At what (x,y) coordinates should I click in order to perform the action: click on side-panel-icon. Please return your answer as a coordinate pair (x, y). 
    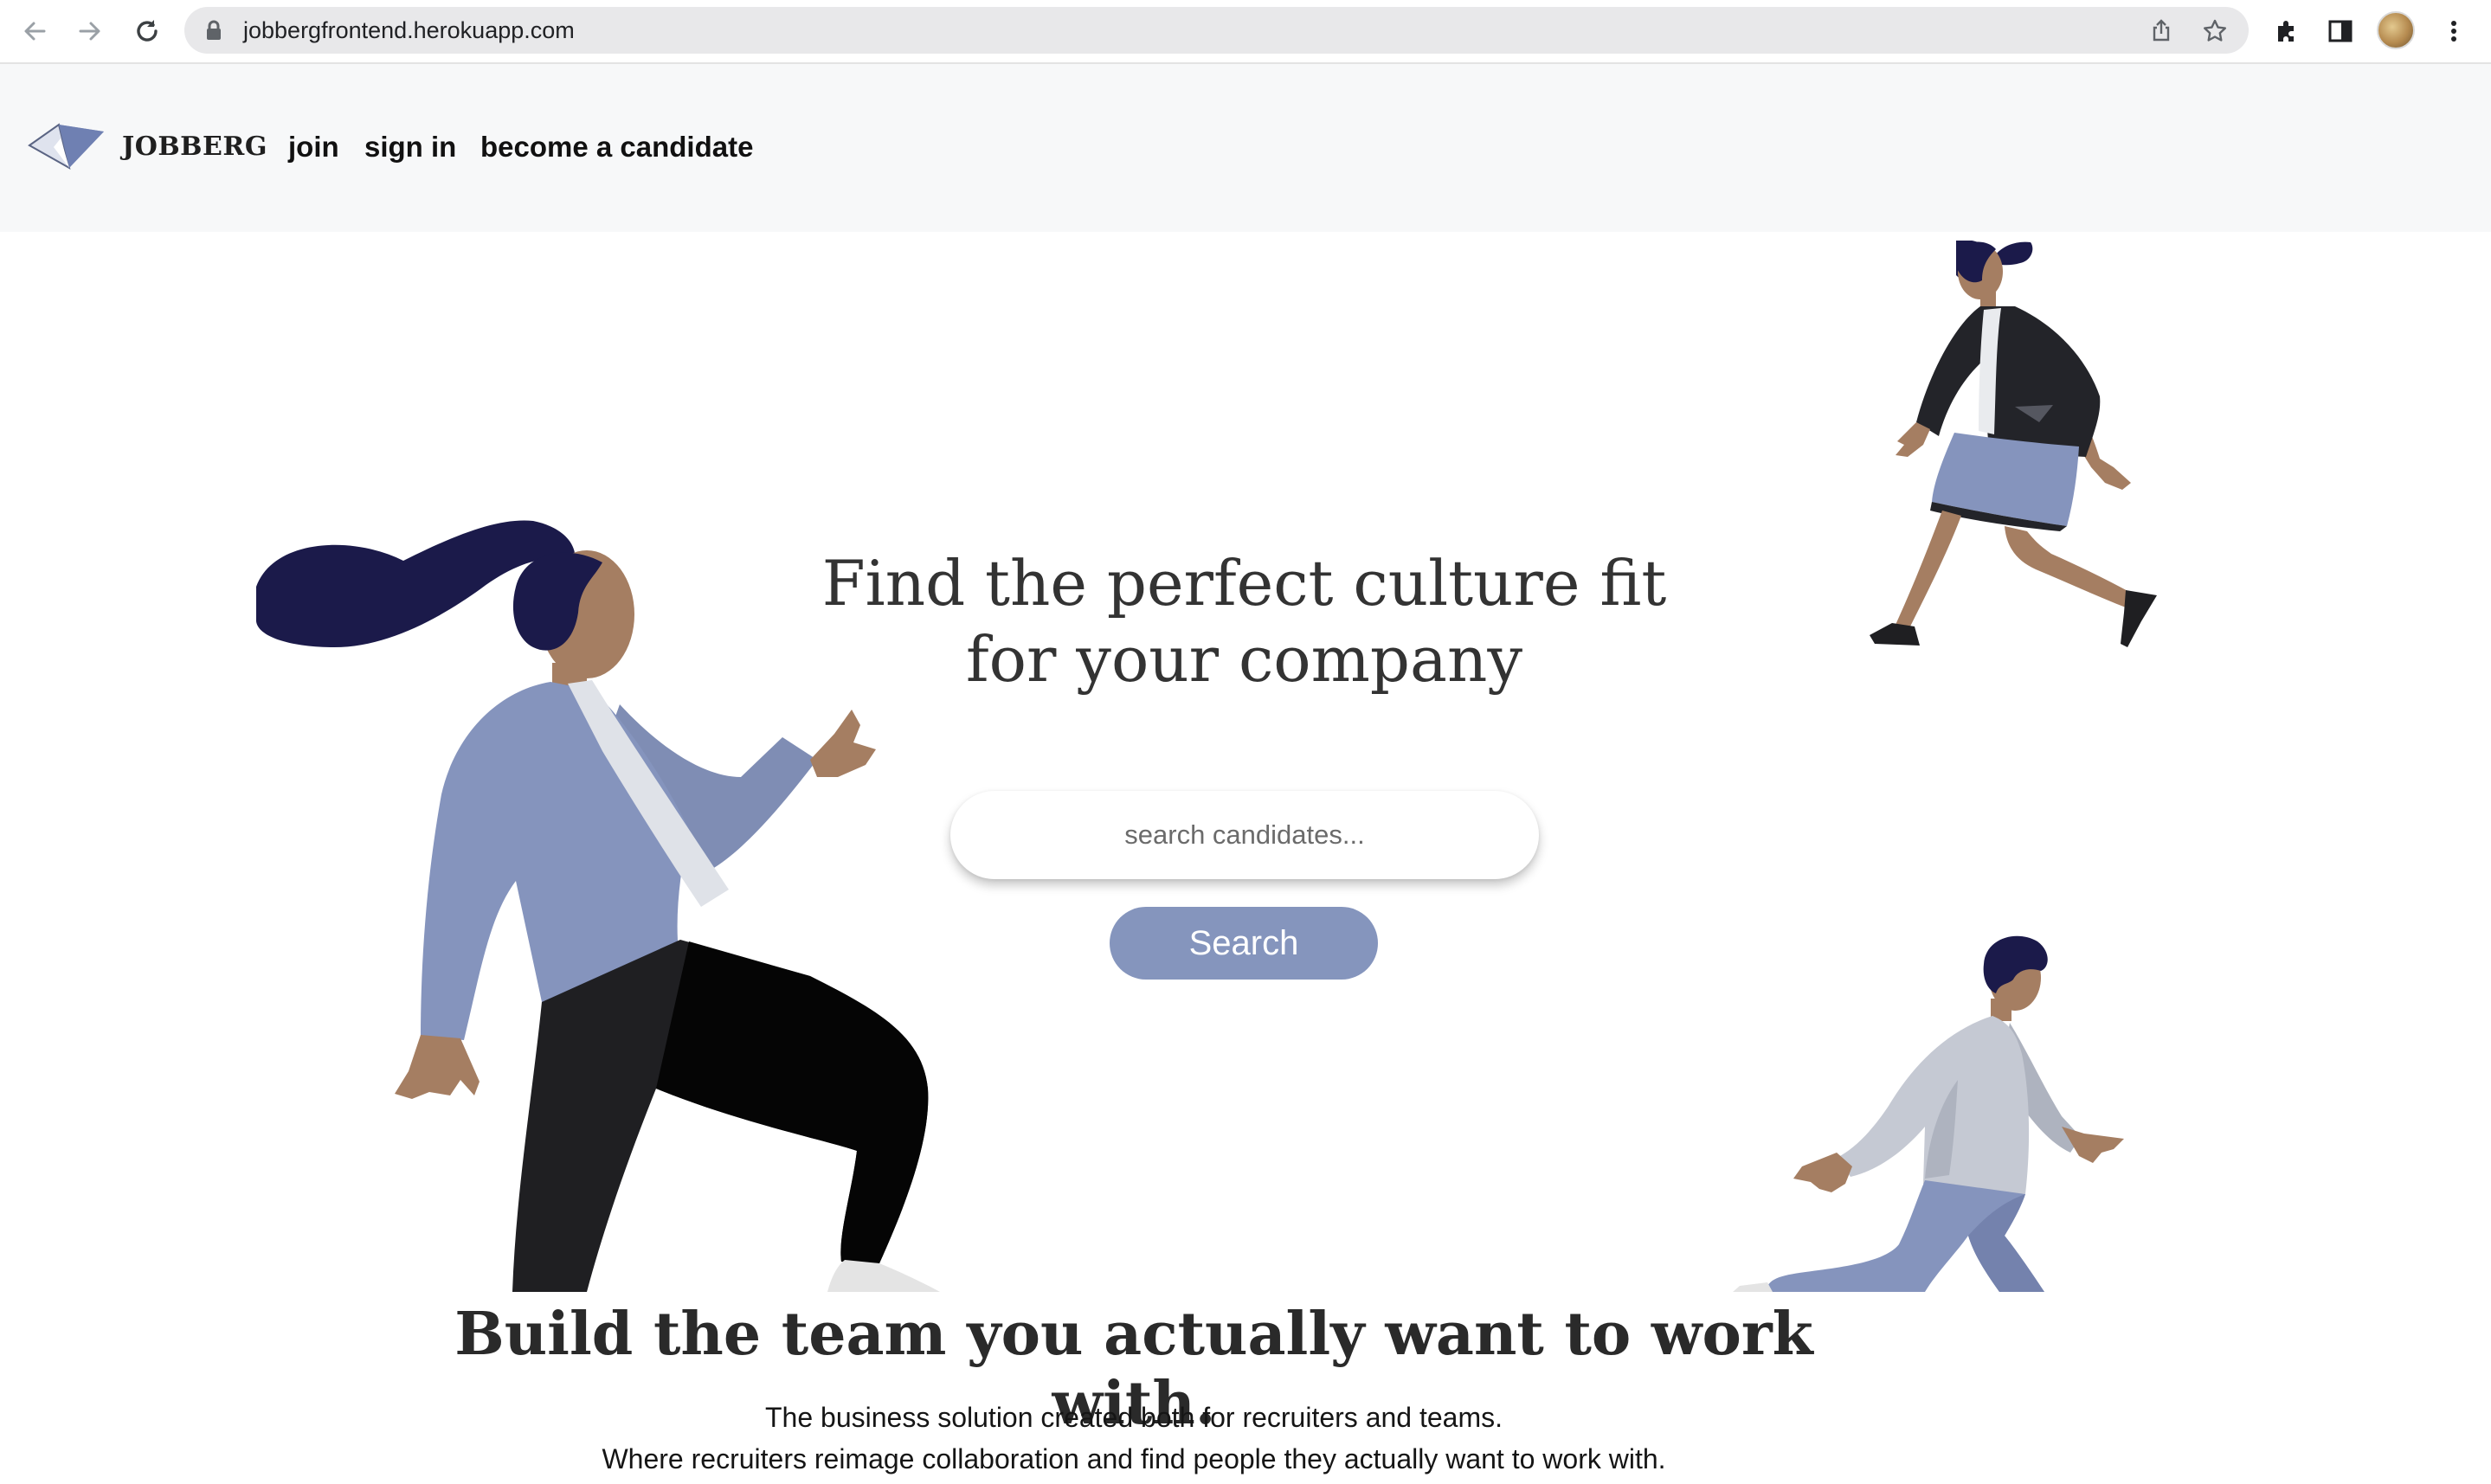
    Looking at the image, I should click on (2340, 31).